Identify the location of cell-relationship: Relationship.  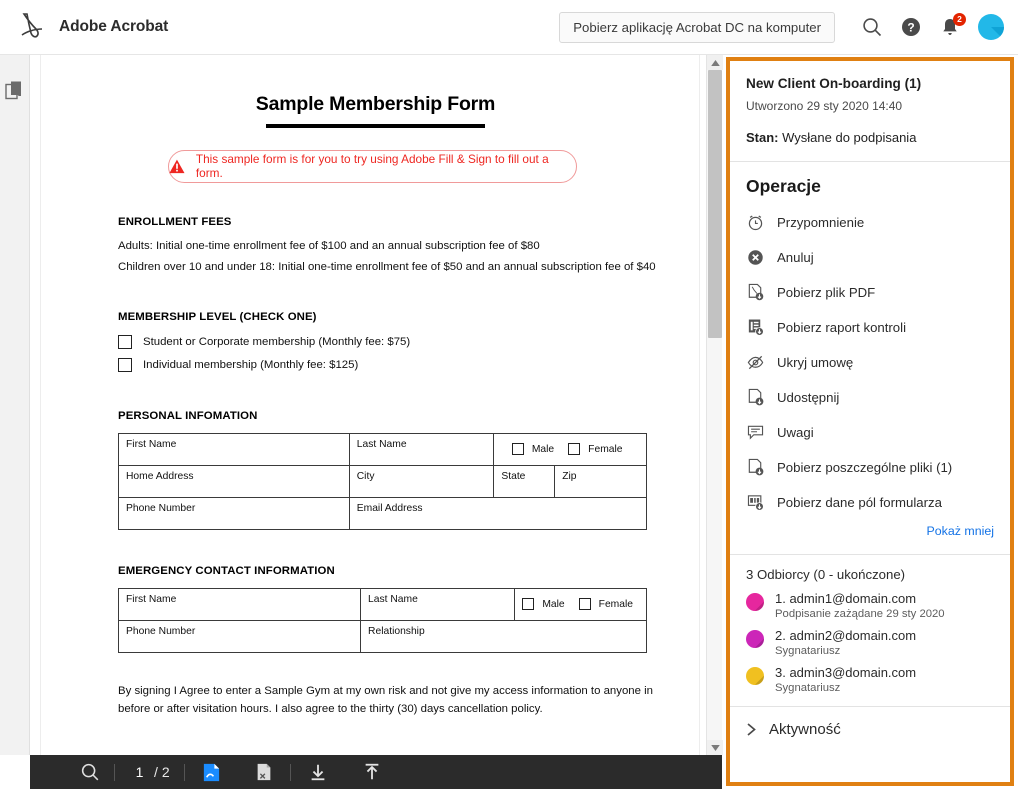
(503, 636).